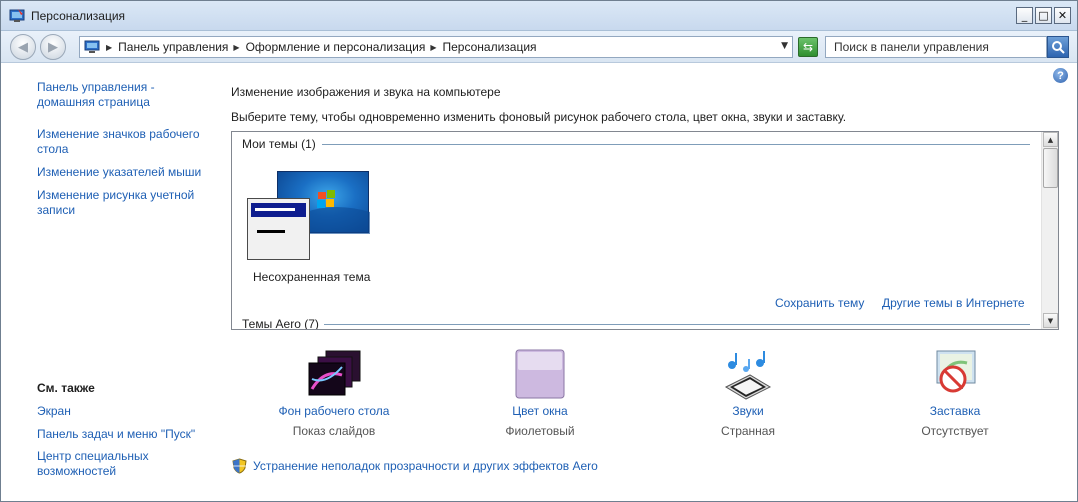 Image resolution: width=1078 pixels, height=502 pixels. Describe the element at coordinates (539, 16) in the screenshot. I see `title-bar: Персонализация _ □ ✕` at that location.